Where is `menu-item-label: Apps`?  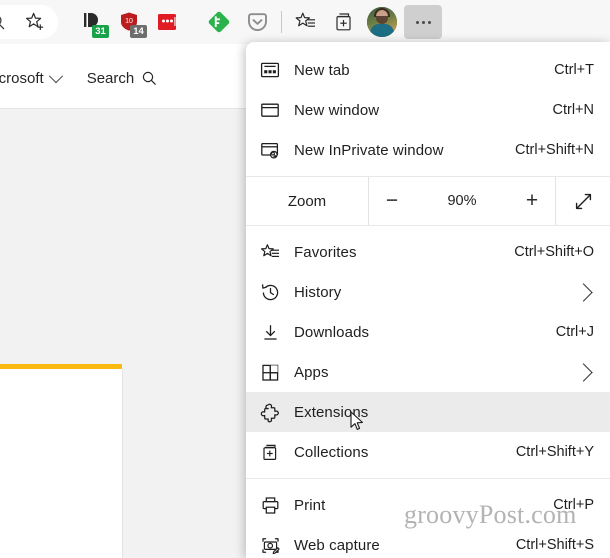 menu-item-label: Apps is located at coordinates (311, 372).